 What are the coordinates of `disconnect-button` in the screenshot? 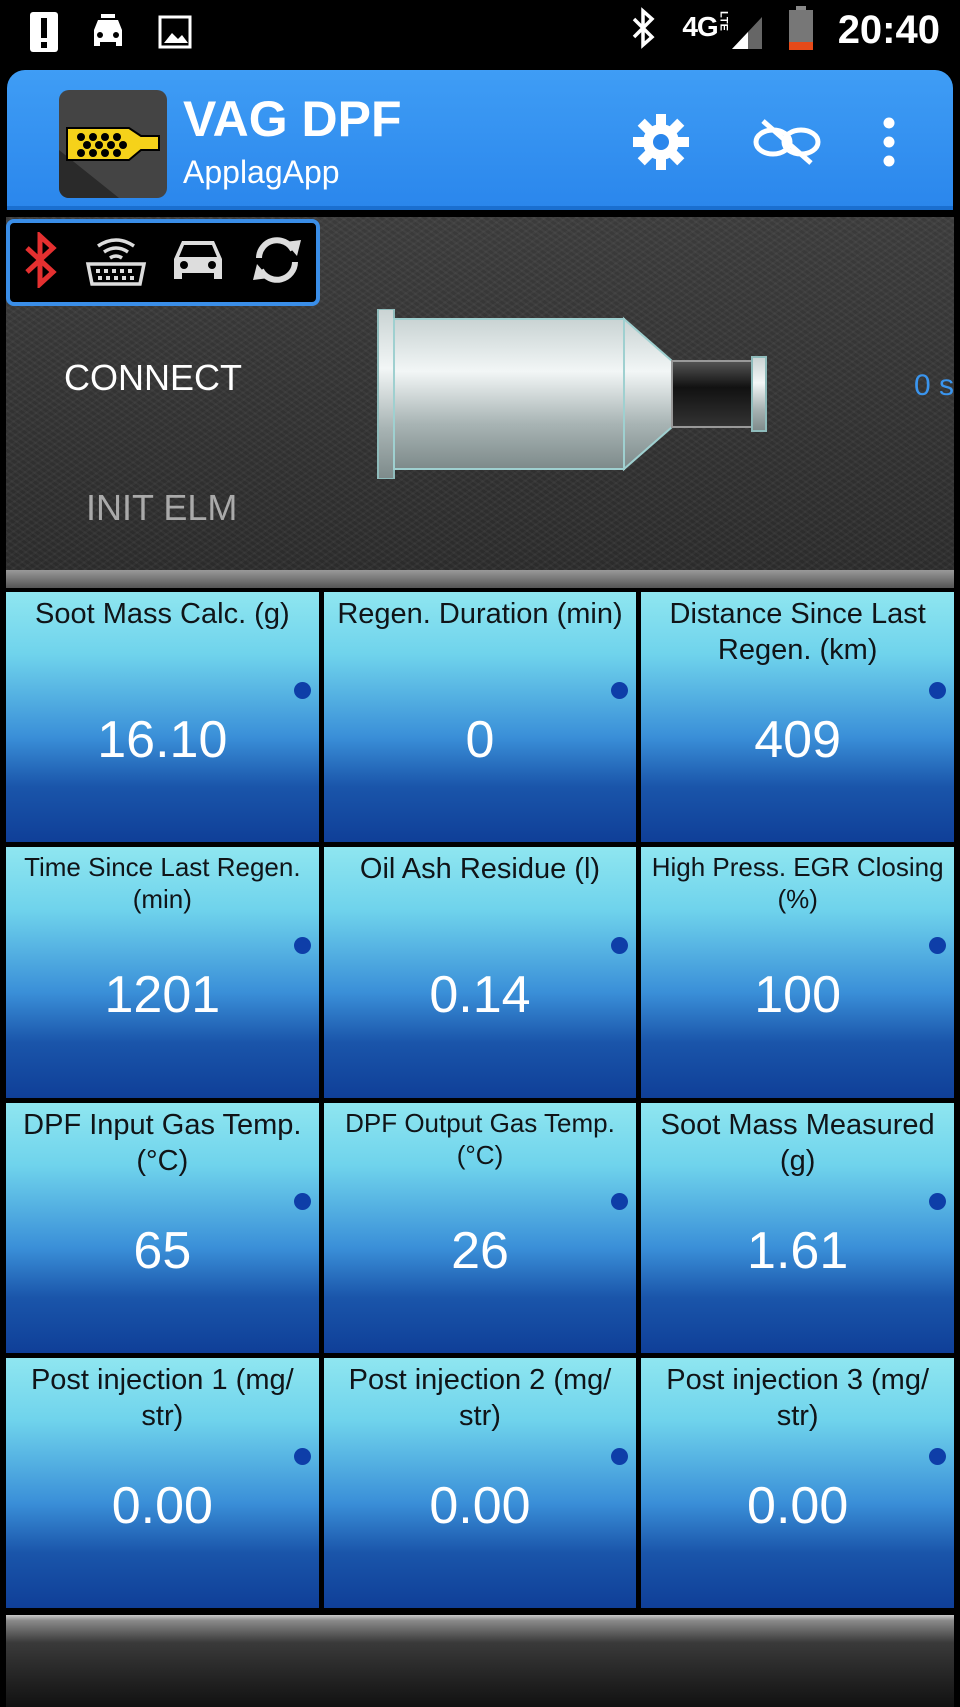 It's located at (787, 142).